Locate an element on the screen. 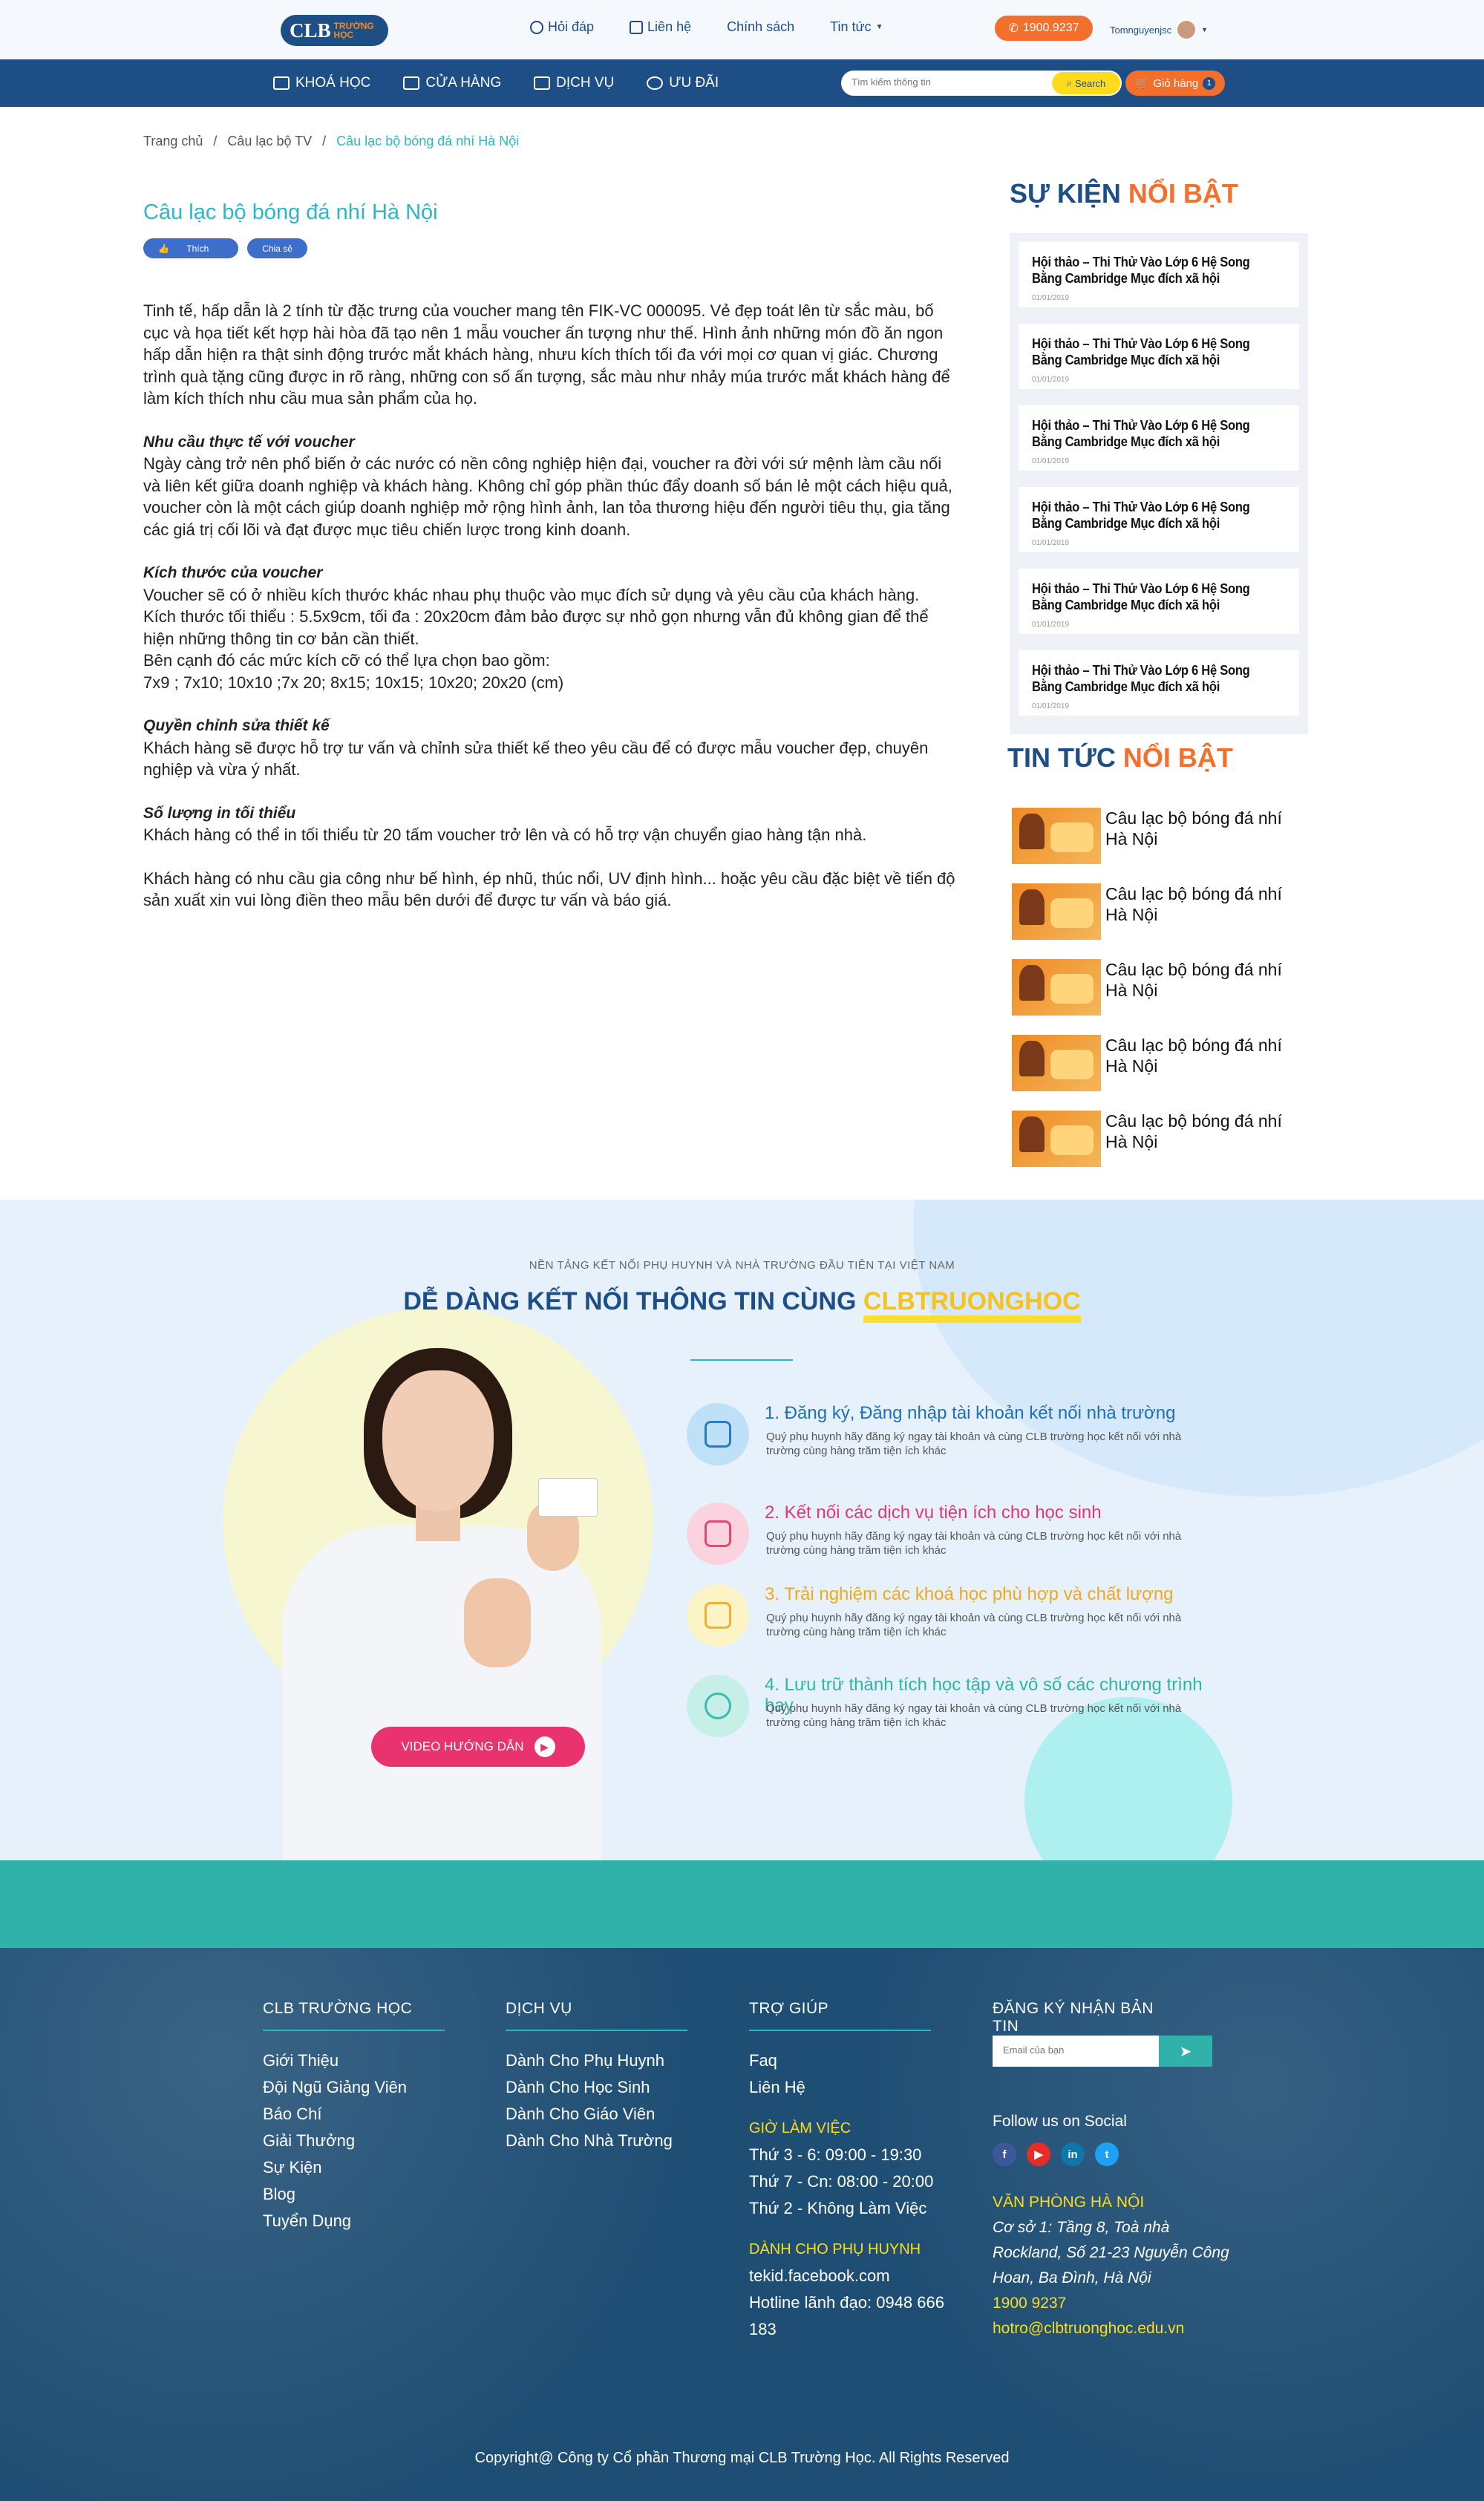 This screenshot has width=1484, height=2501. medal-icon is located at coordinates (718, 1706).